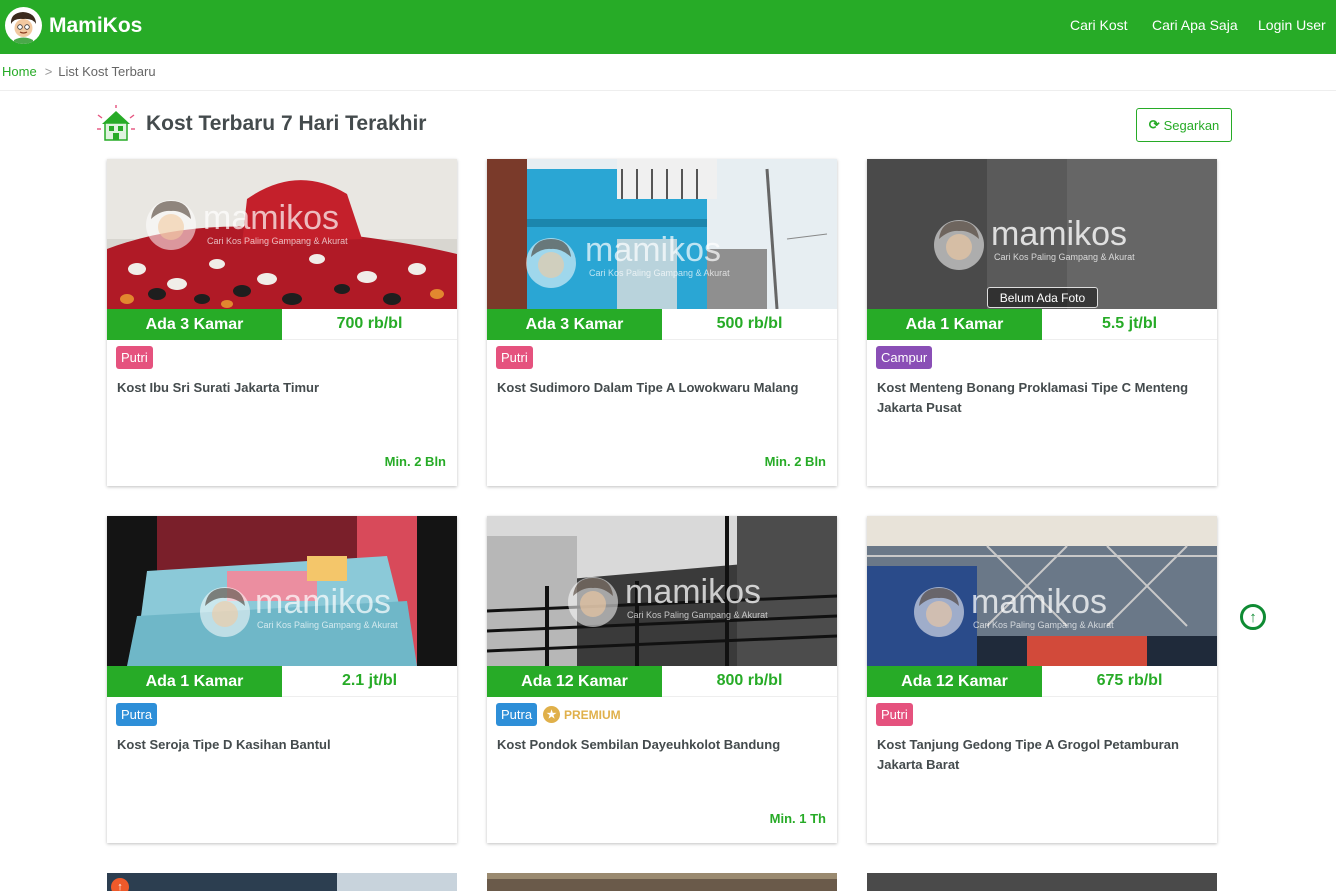 The width and height of the screenshot is (1336, 891). Describe the element at coordinates (1253, 617) in the screenshot. I see `scroll-to-top-icon: ↑` at that location.